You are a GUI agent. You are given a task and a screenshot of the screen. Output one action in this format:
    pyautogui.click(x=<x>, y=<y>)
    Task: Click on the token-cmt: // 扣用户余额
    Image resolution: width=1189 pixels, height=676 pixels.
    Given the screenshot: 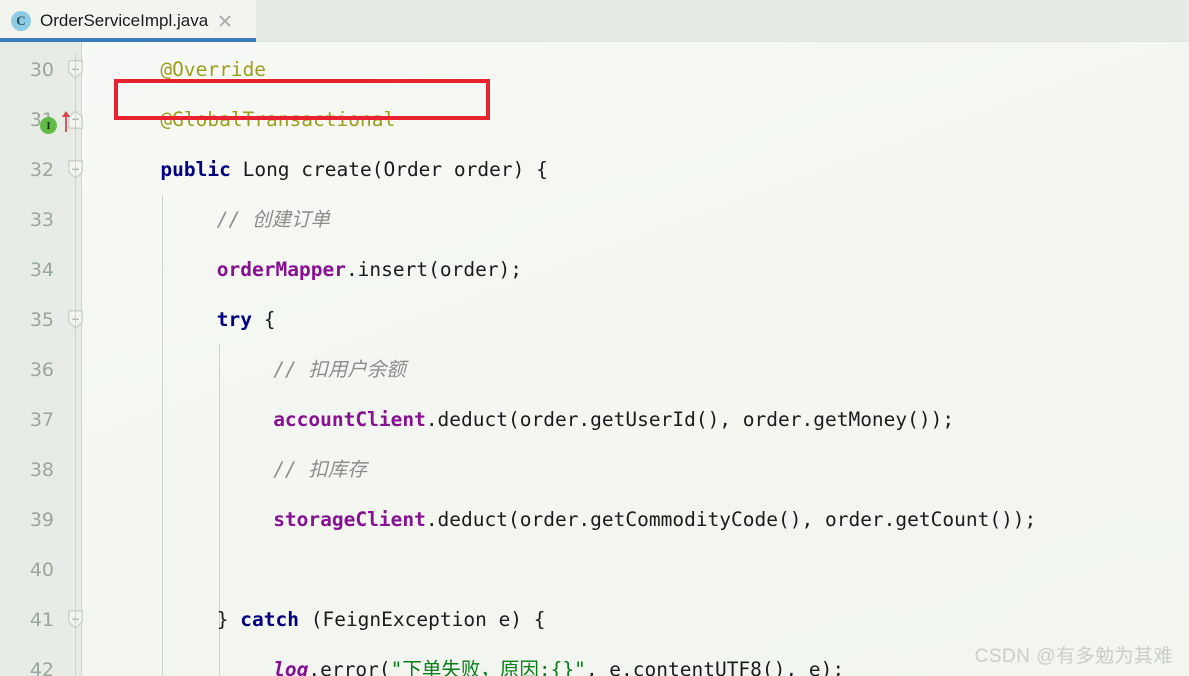 What is the action you would take?
    pyautogui.click(x=339, y=369)
    